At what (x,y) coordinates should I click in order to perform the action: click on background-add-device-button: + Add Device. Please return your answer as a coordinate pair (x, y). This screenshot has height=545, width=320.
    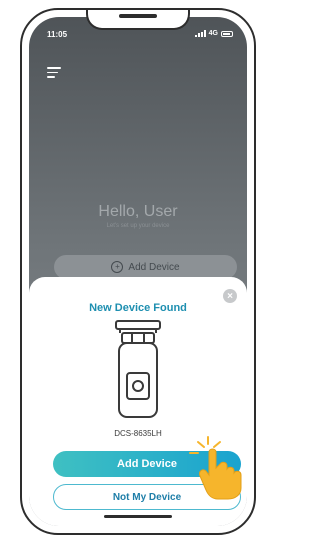
    Looking at the image, I should click on (145, 267).